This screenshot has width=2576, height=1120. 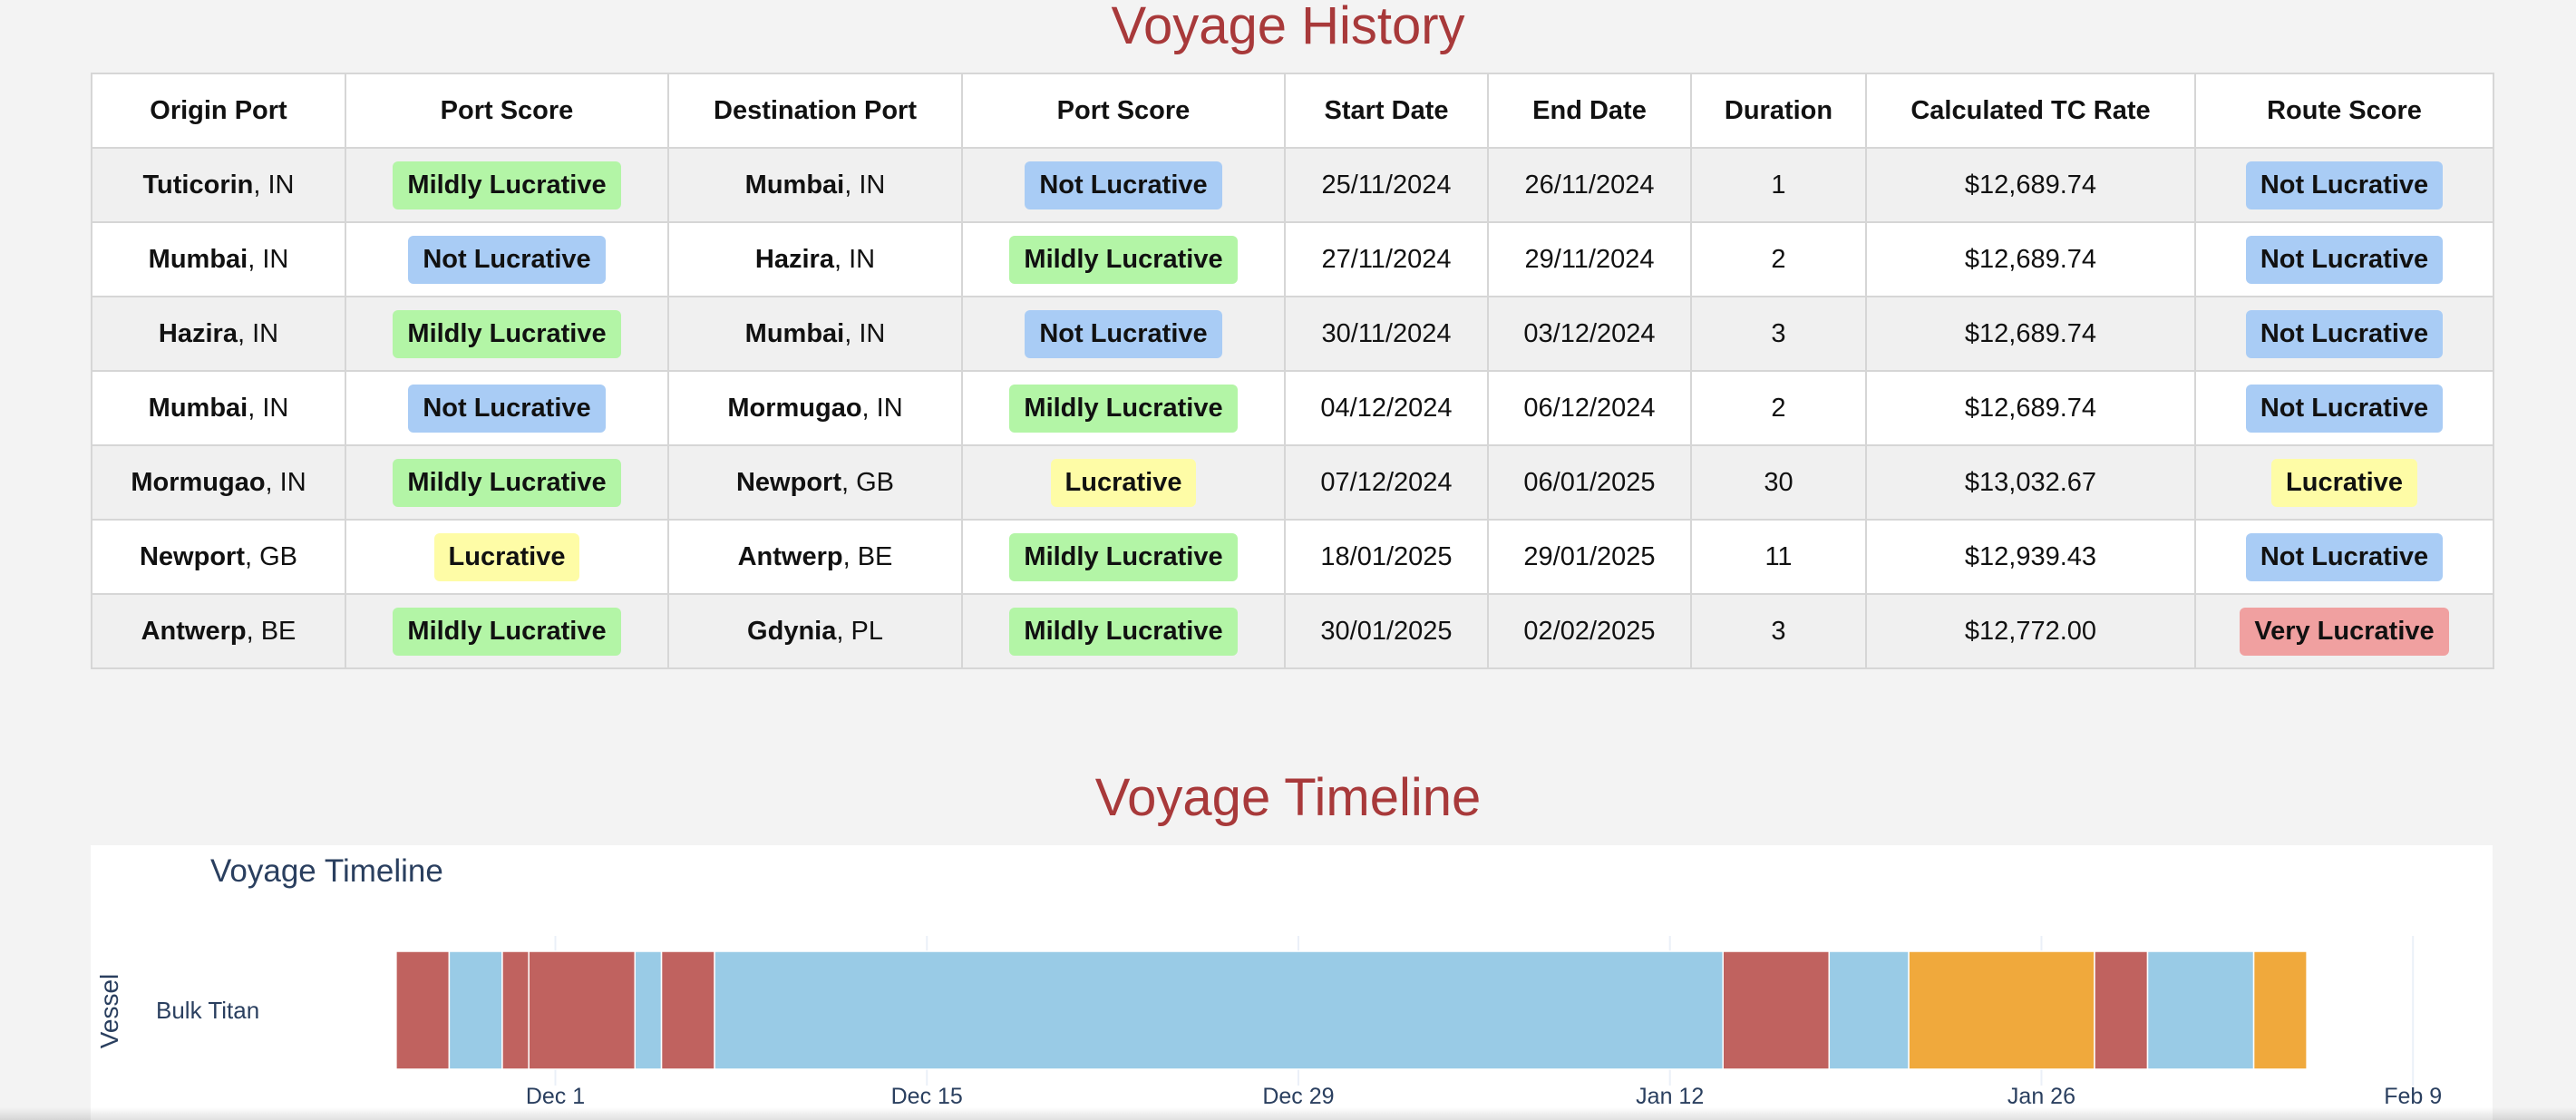 I want to click on y-axis-title: Vessel, so click(x=109, y=1011).